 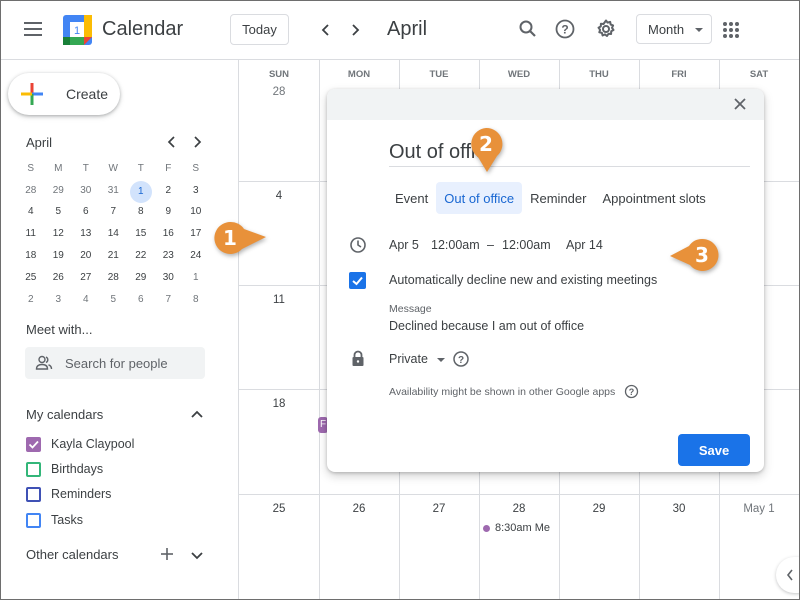 I want to click on mini-calendar-day: 19, so click(x=59, y=256).